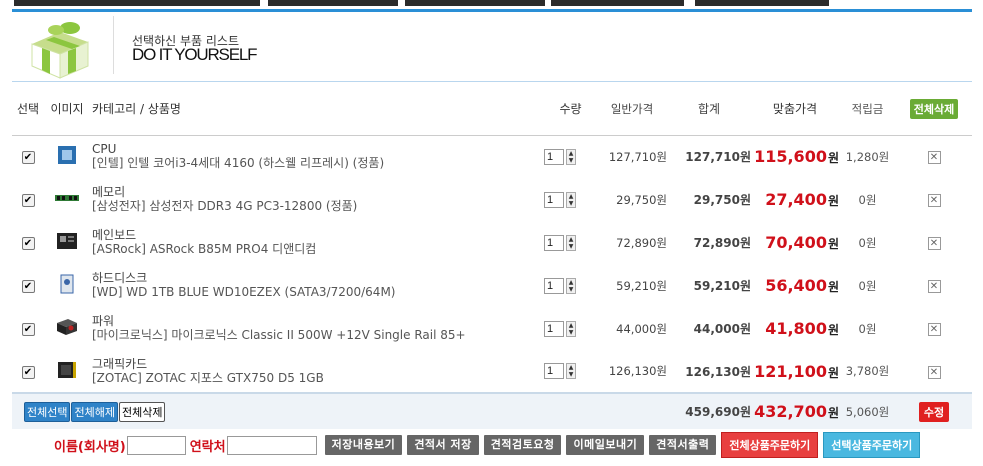 The height and width of the screenshot is (466, 983). Describe the element at coordinates (867, 108) in the screenshot. I see `col-points: 적립금` at that location.